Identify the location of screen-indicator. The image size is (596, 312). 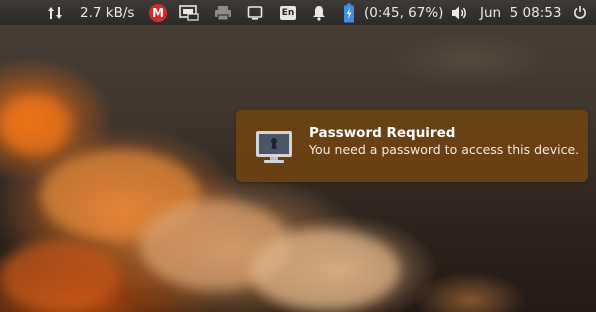
(255, 12).